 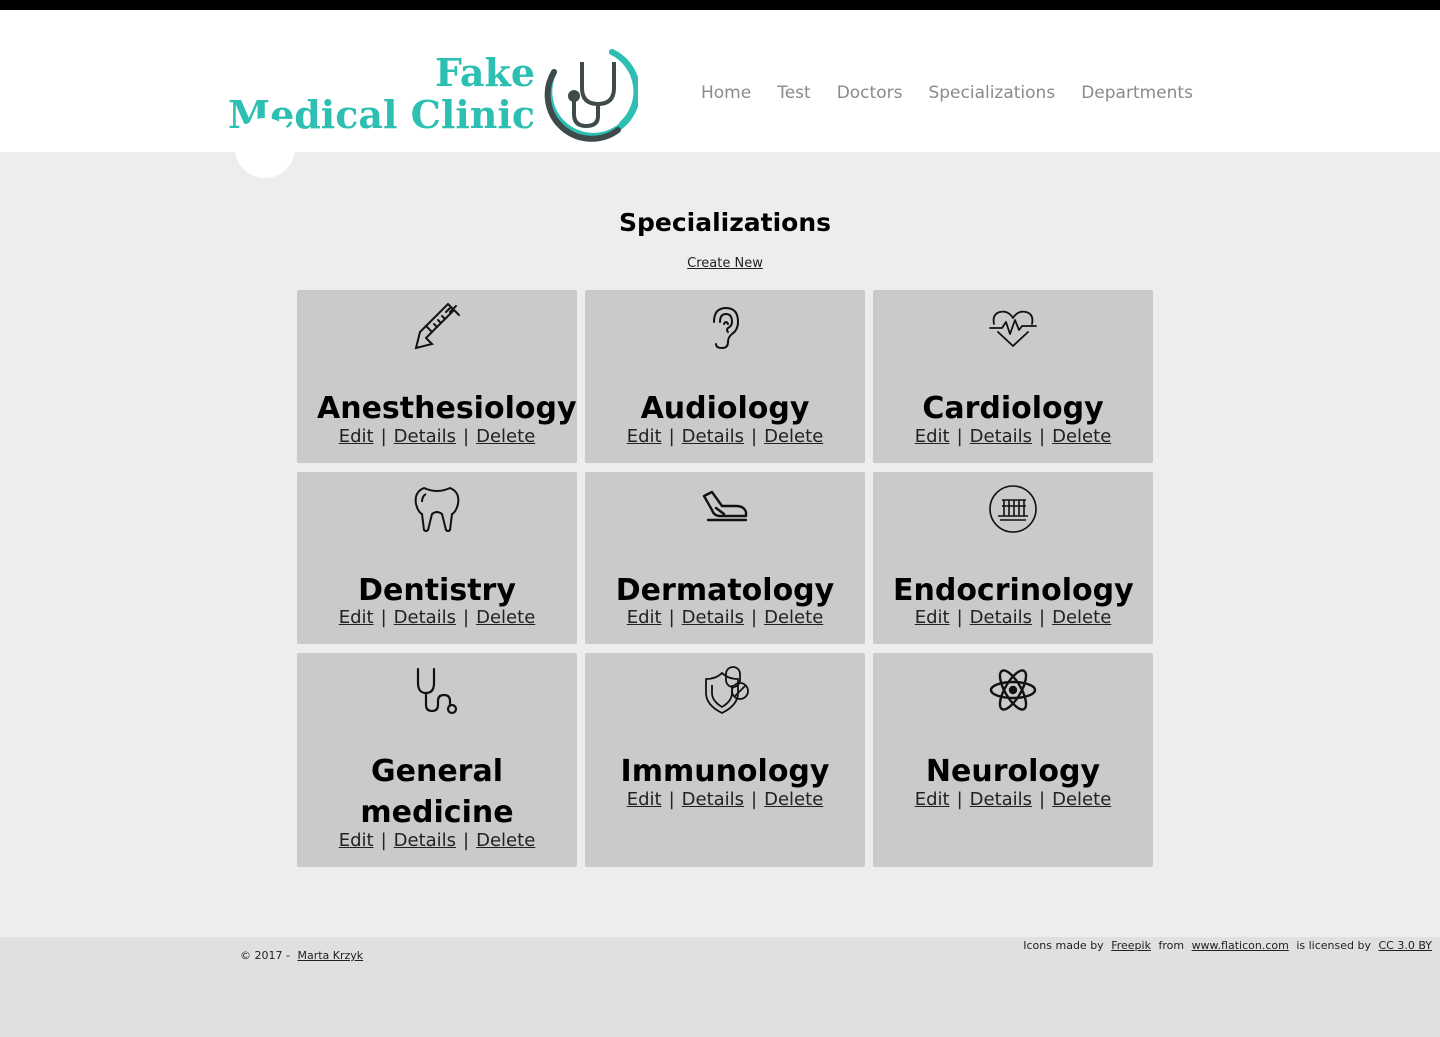 What do you see at coordinates (265, 955) in the screenshot?
I see `copyright-text: © 2017 -` at bounding box center [265, 955].